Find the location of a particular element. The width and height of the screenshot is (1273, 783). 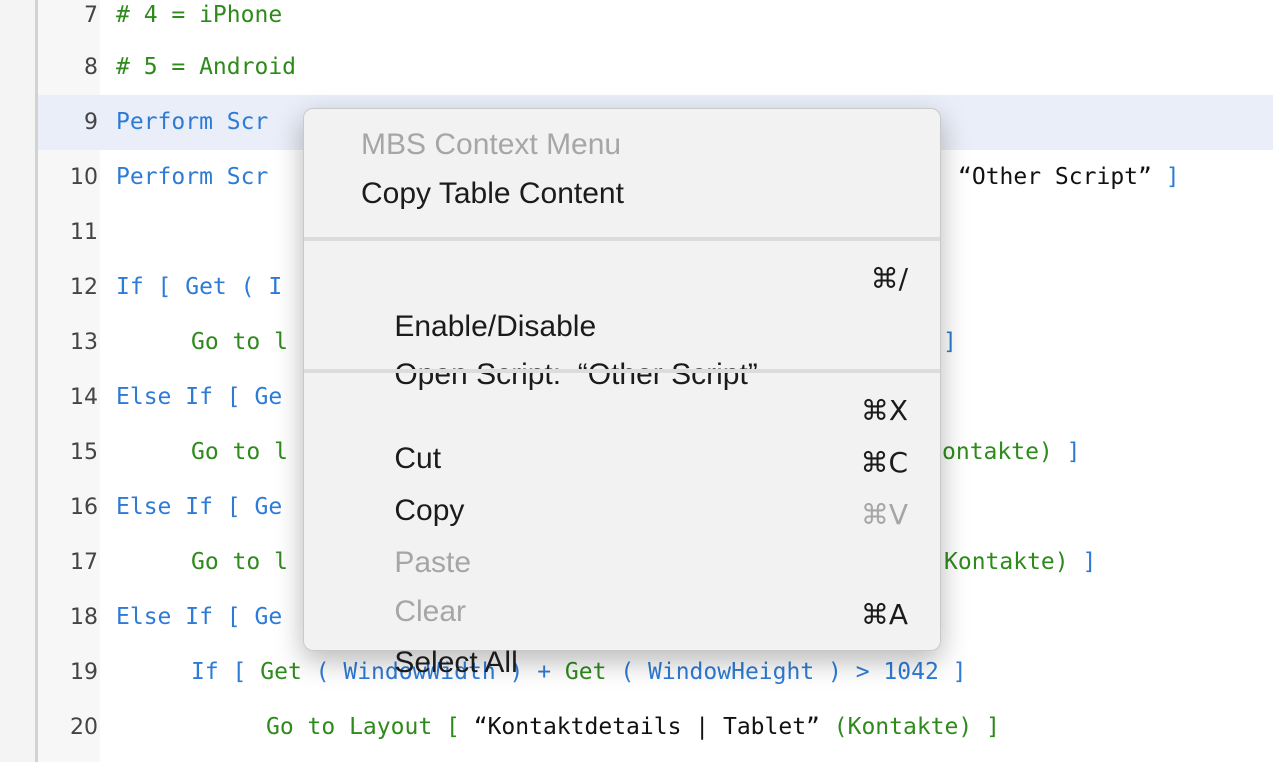

menu-item-label: Select All is located at coordinates (456, 662).